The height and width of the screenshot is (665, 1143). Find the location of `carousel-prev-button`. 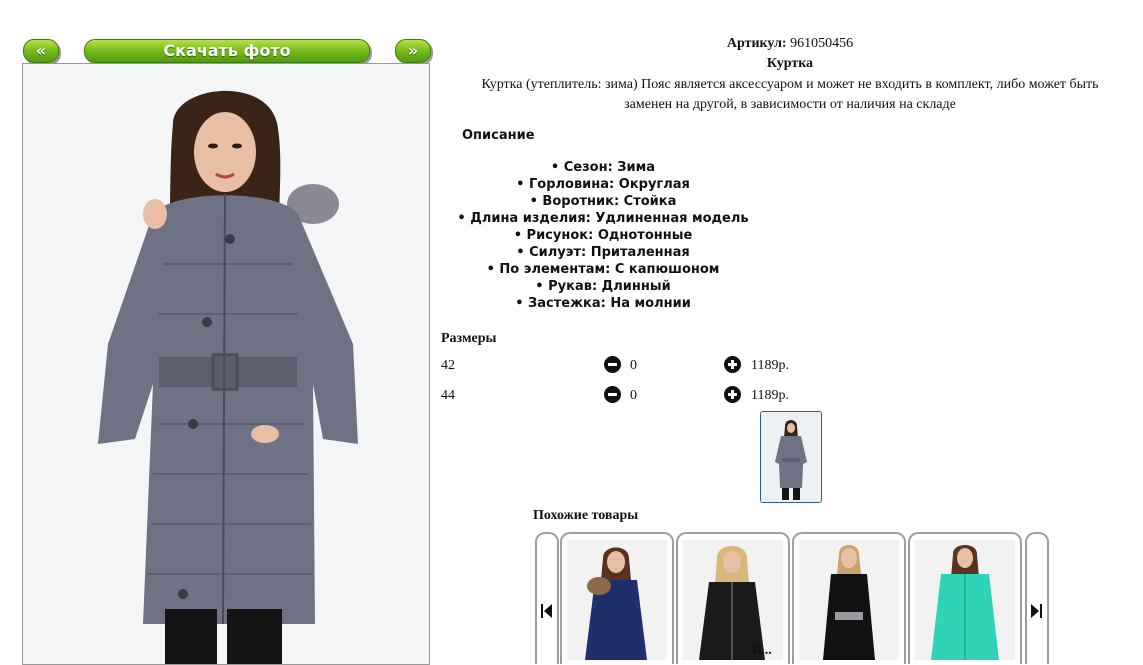

carousel-prev-button is located at coordinates (547, 598).